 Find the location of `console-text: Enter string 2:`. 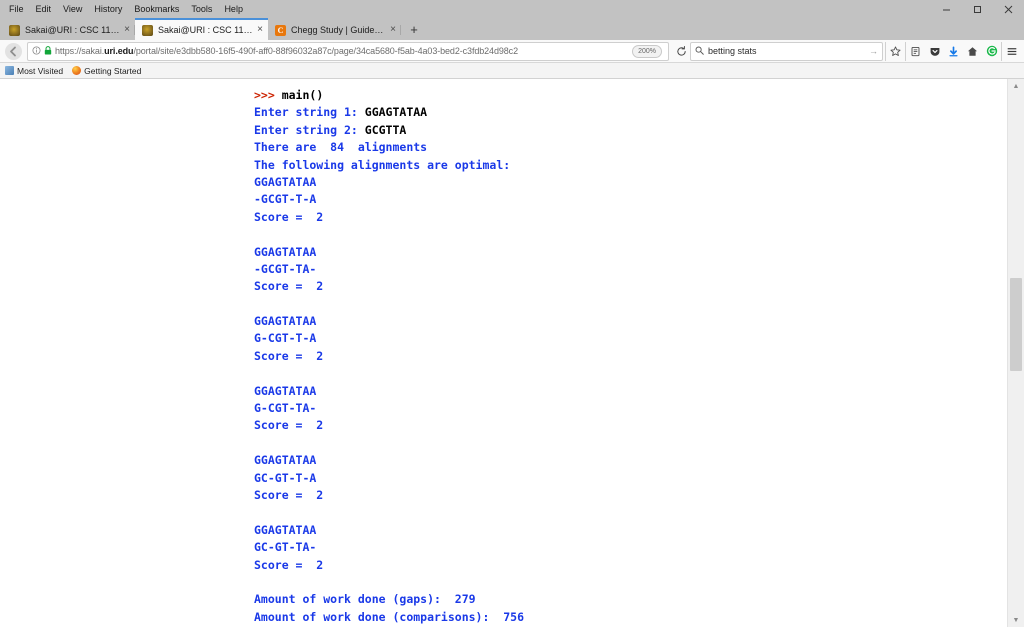

console-text: Enter string 2: is located at coordinates (309, 129).